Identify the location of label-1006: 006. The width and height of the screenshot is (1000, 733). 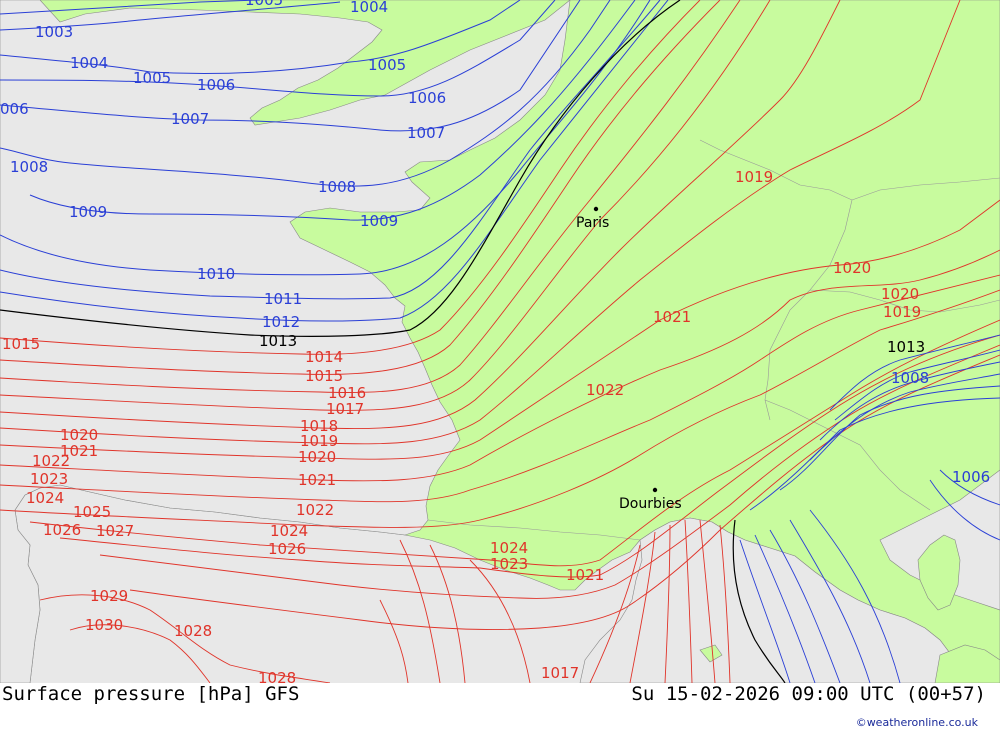
(14, 109).